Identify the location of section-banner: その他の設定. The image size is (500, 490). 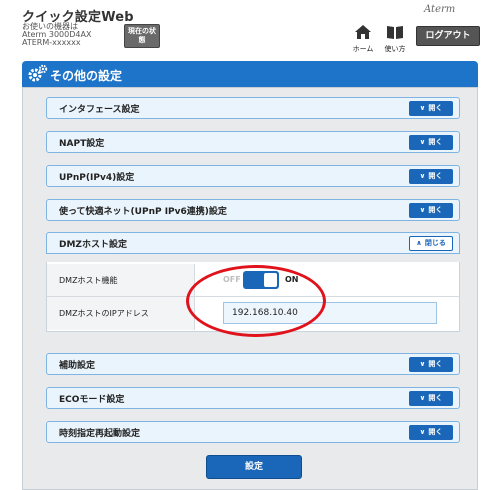
(250, 74).